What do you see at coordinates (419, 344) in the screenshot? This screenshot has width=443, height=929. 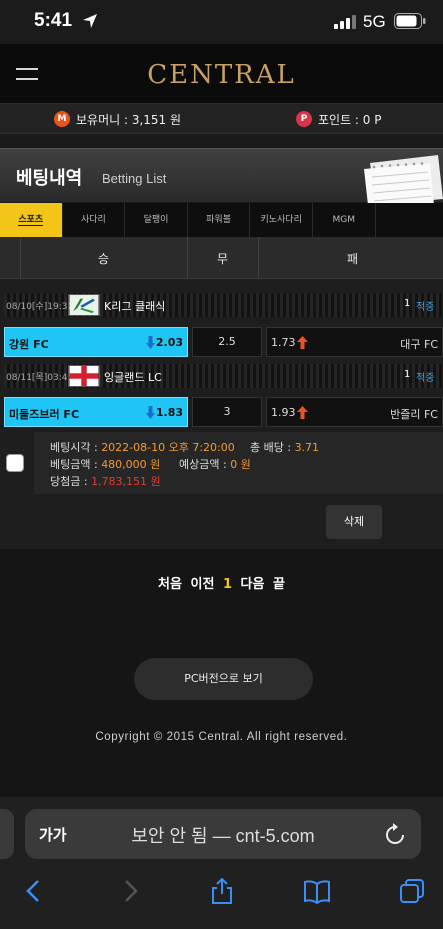 I see `away-team: 대구 FC` at bounding box center [419, 344].